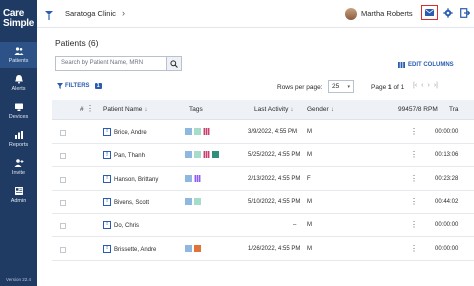  I want to click on patient-name: Brissette, Andre, so click(135, 250).